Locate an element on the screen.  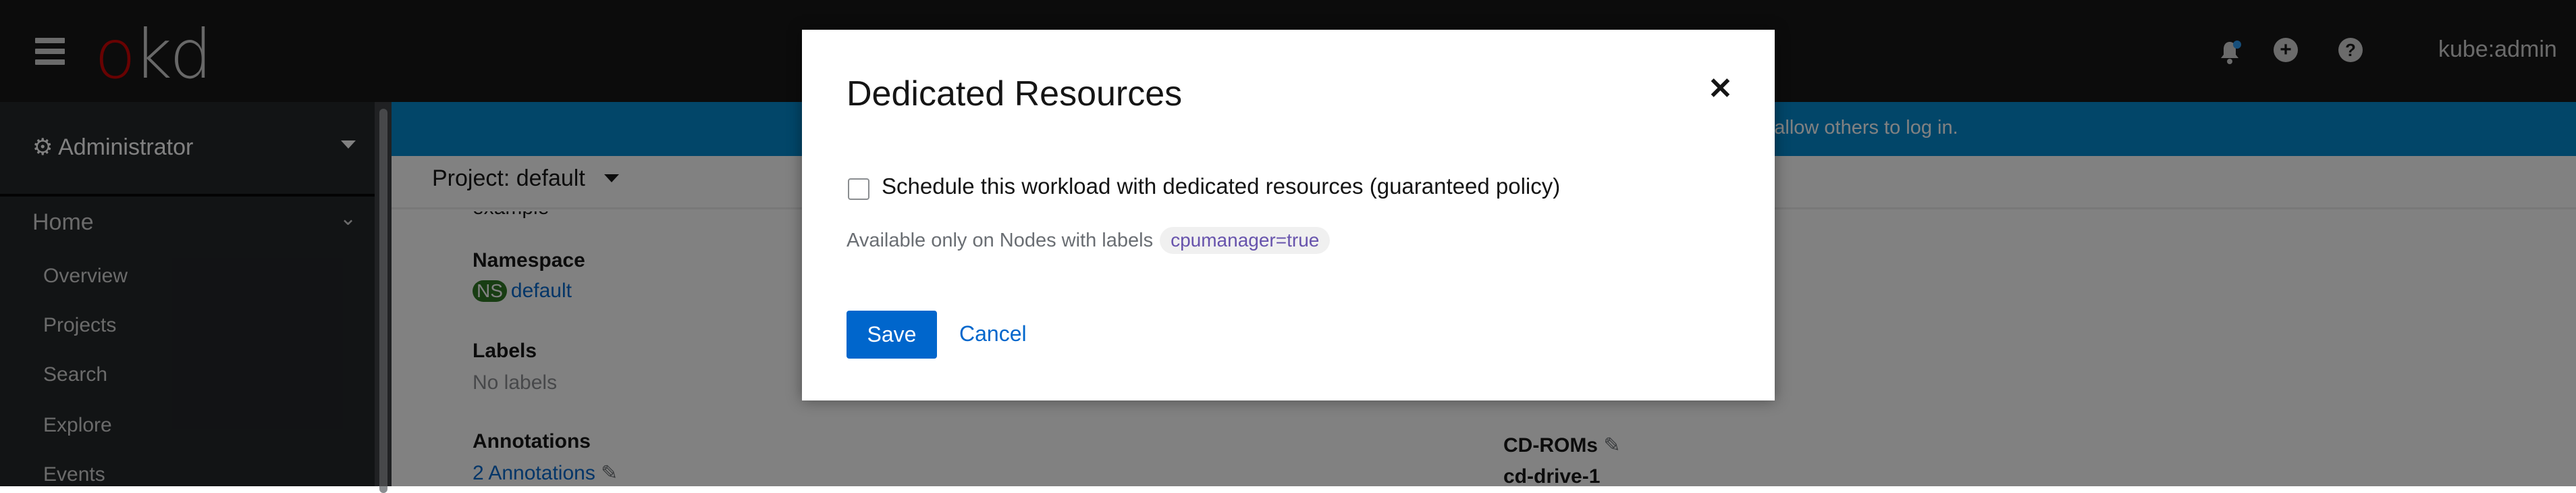
modal-title: Dedicated Resources is located at coordinates (1015, 93).